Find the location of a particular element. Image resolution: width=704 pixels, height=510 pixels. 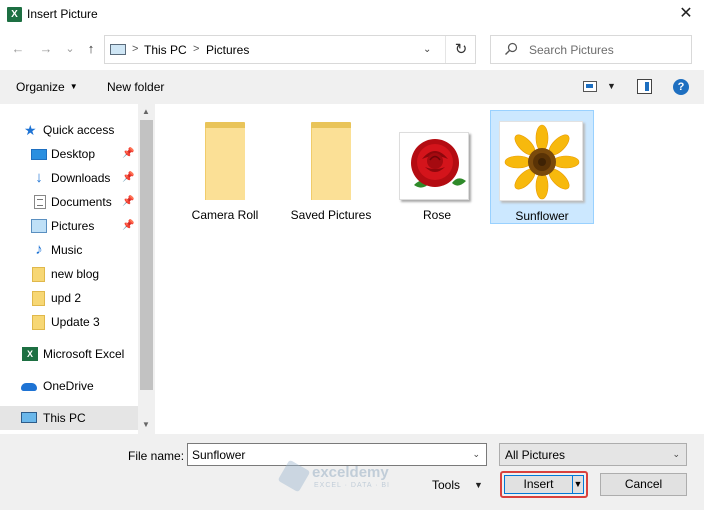

search-input is located at coordinates (606, 49).